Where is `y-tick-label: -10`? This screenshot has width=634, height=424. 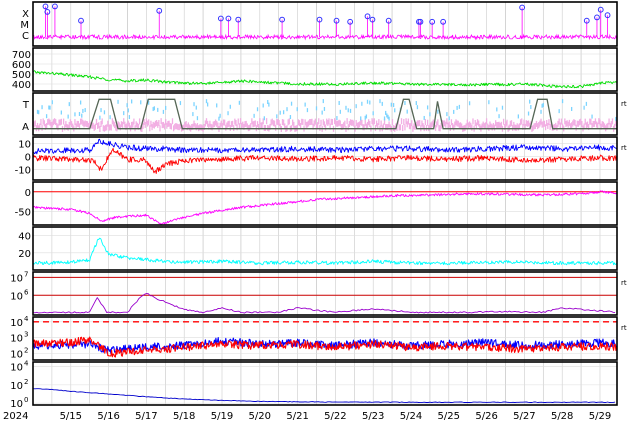
y-tick-label: -10 is located at coordinates (23, 171).